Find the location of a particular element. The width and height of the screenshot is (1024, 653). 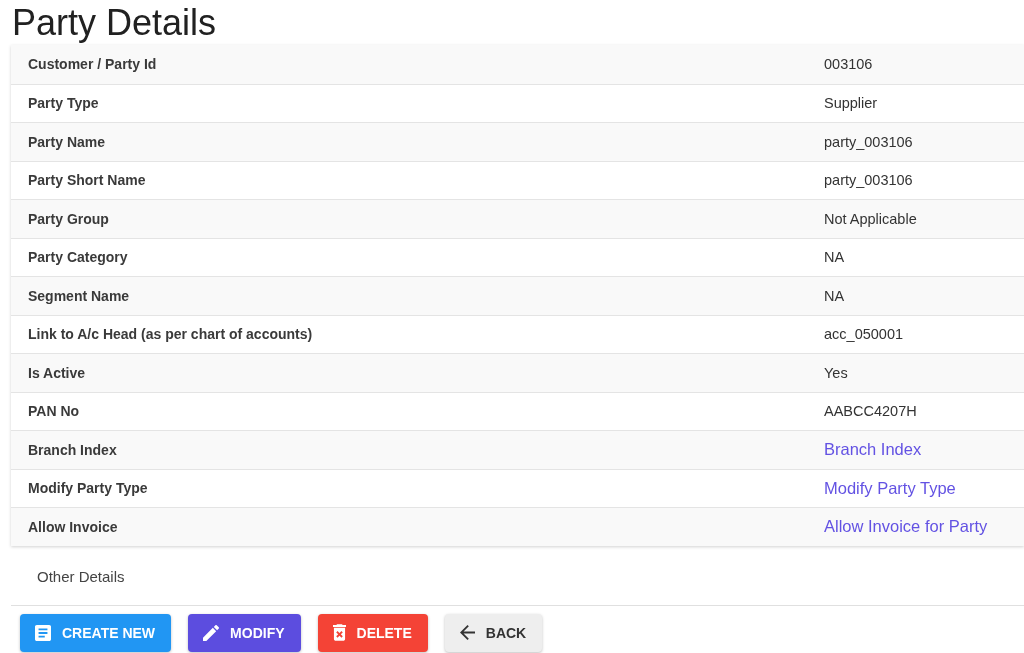

field-label: Party Category is located at coordinates (408, 256).